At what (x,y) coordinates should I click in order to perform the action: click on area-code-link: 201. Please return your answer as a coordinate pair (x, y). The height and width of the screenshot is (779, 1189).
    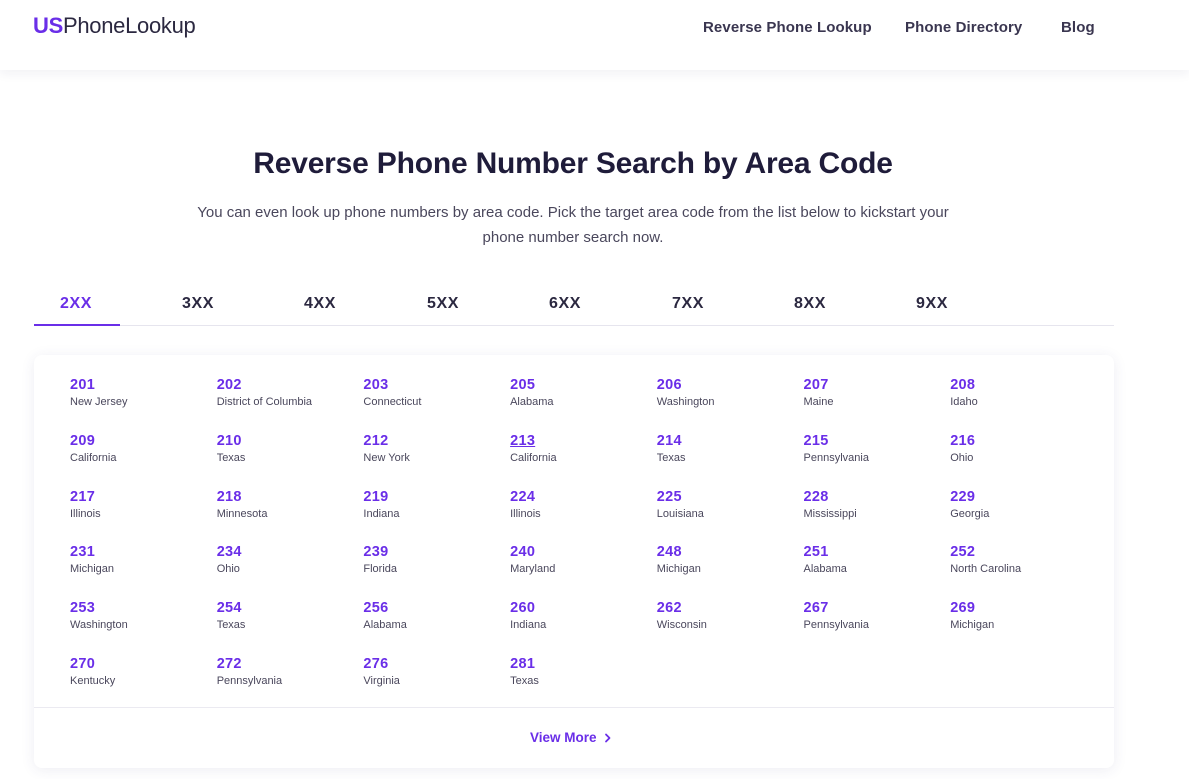
    Looking at the image, I should click on (82, 385).